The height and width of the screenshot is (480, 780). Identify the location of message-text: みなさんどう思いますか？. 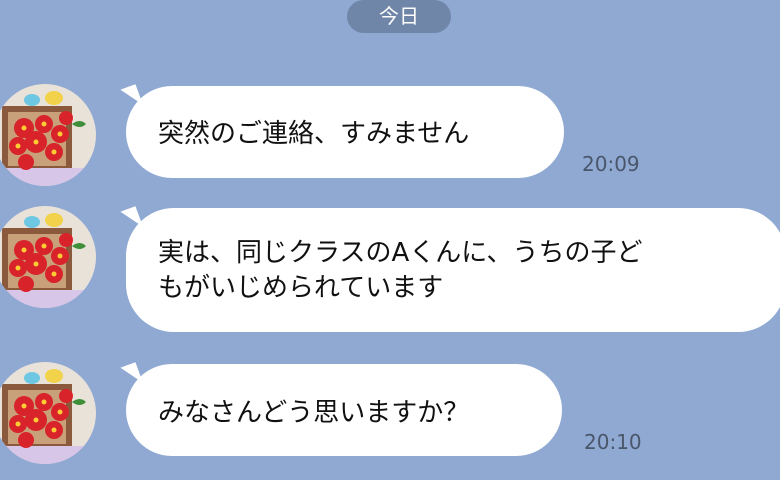
(314, 413).